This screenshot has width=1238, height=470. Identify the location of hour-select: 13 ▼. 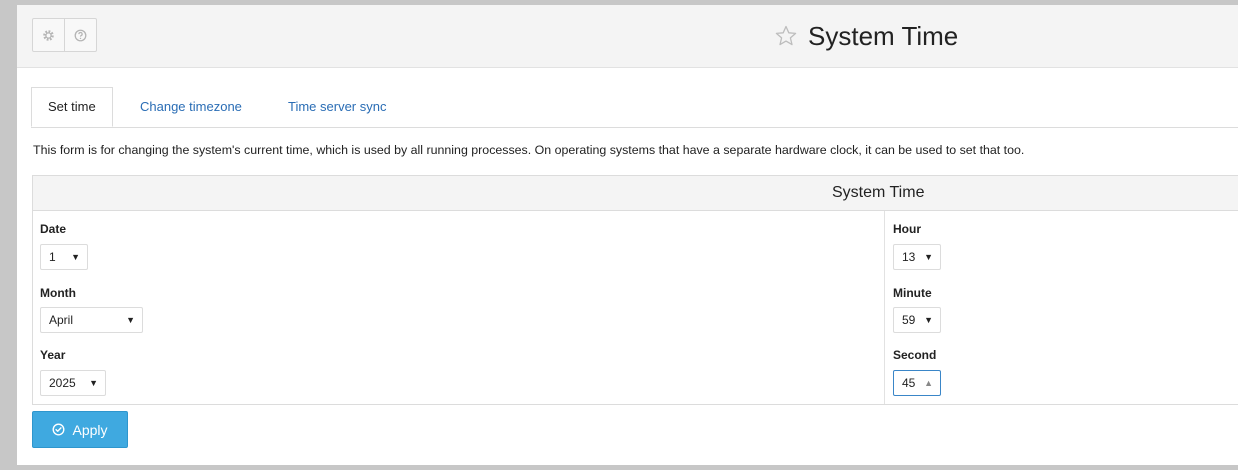
(917, 257).